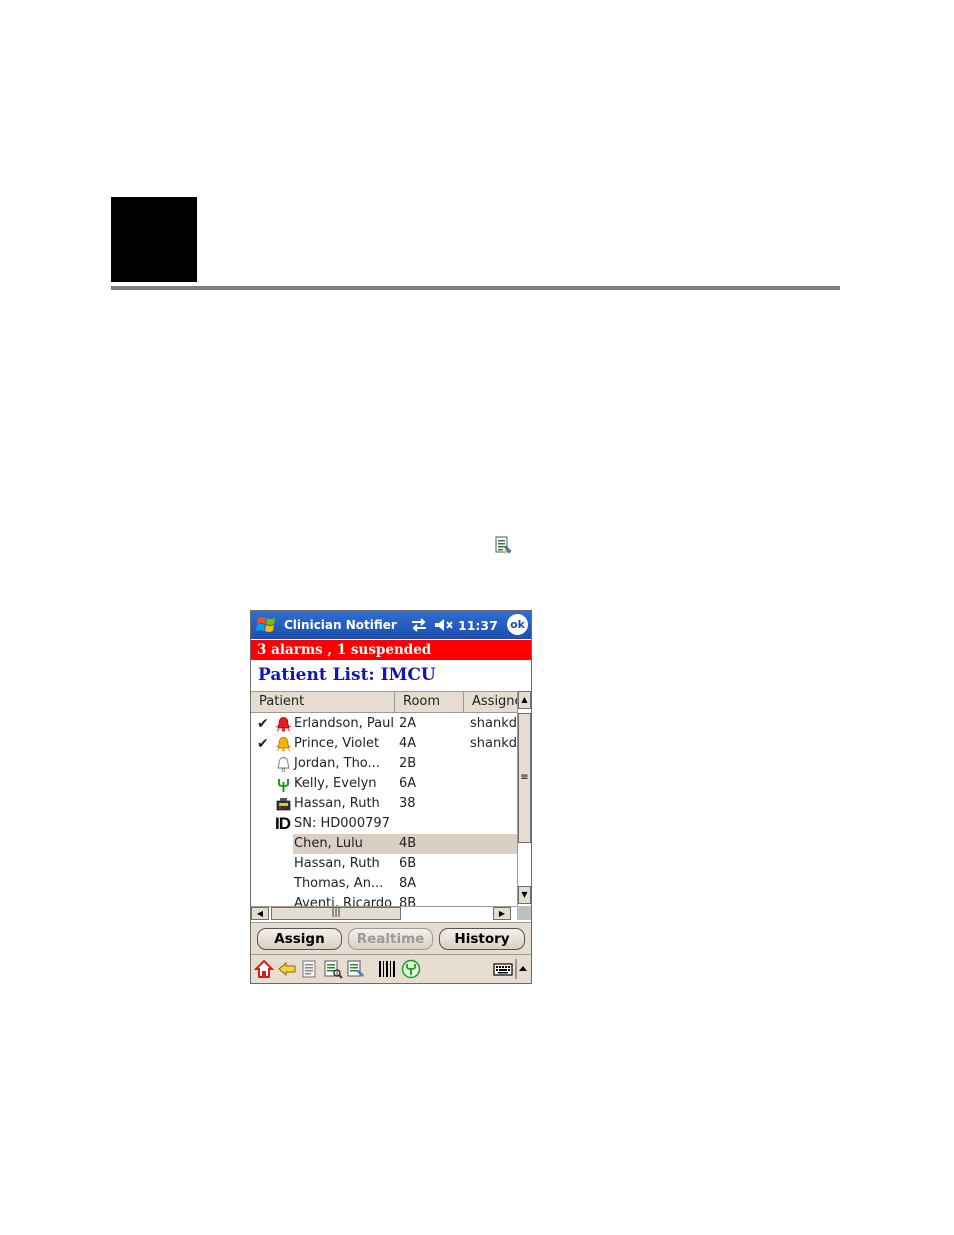 This screenshot has height=1235, width=954. Describe the element at coordinates (408, 723) in the screenshot. I see `patient-room: 2A` at that location.